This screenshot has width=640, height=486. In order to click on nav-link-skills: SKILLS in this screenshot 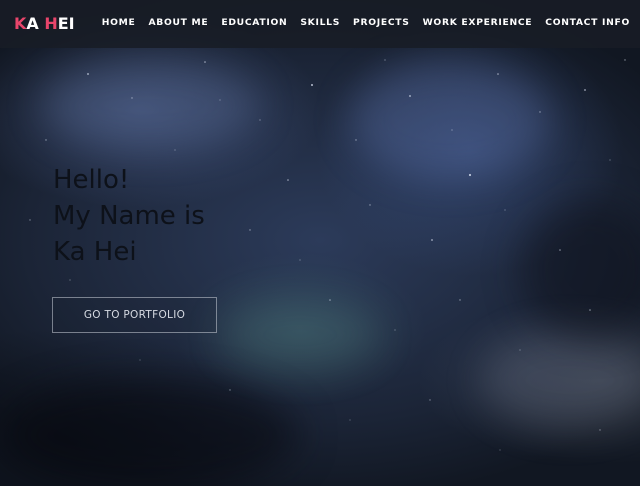, I will do `click(320, 23)`.